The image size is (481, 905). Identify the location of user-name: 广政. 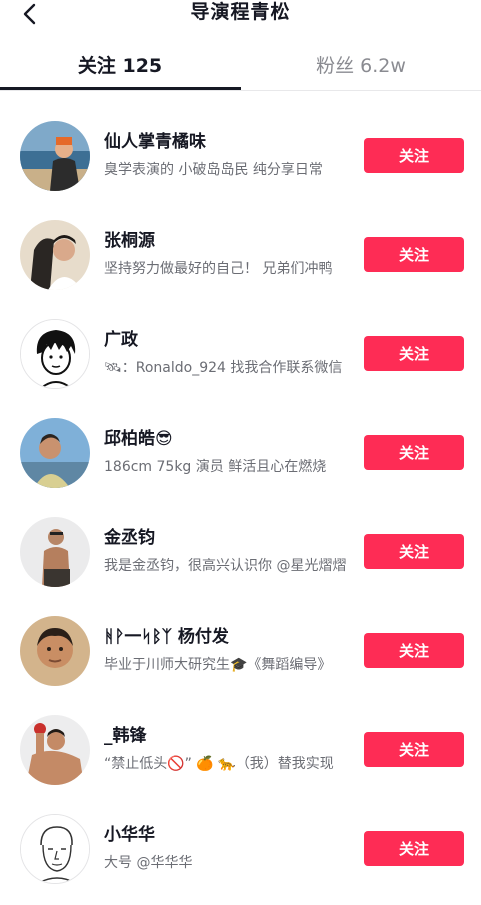
(121, 340).